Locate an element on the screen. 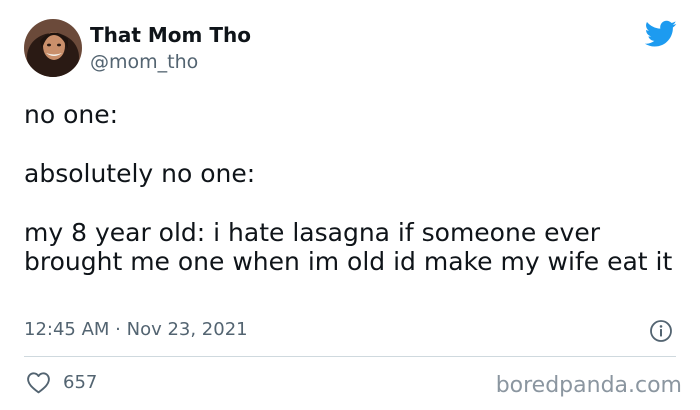 This screenshot has height=410, width=700. display-name: That Mom Tho is located at coordinates (170, 35).